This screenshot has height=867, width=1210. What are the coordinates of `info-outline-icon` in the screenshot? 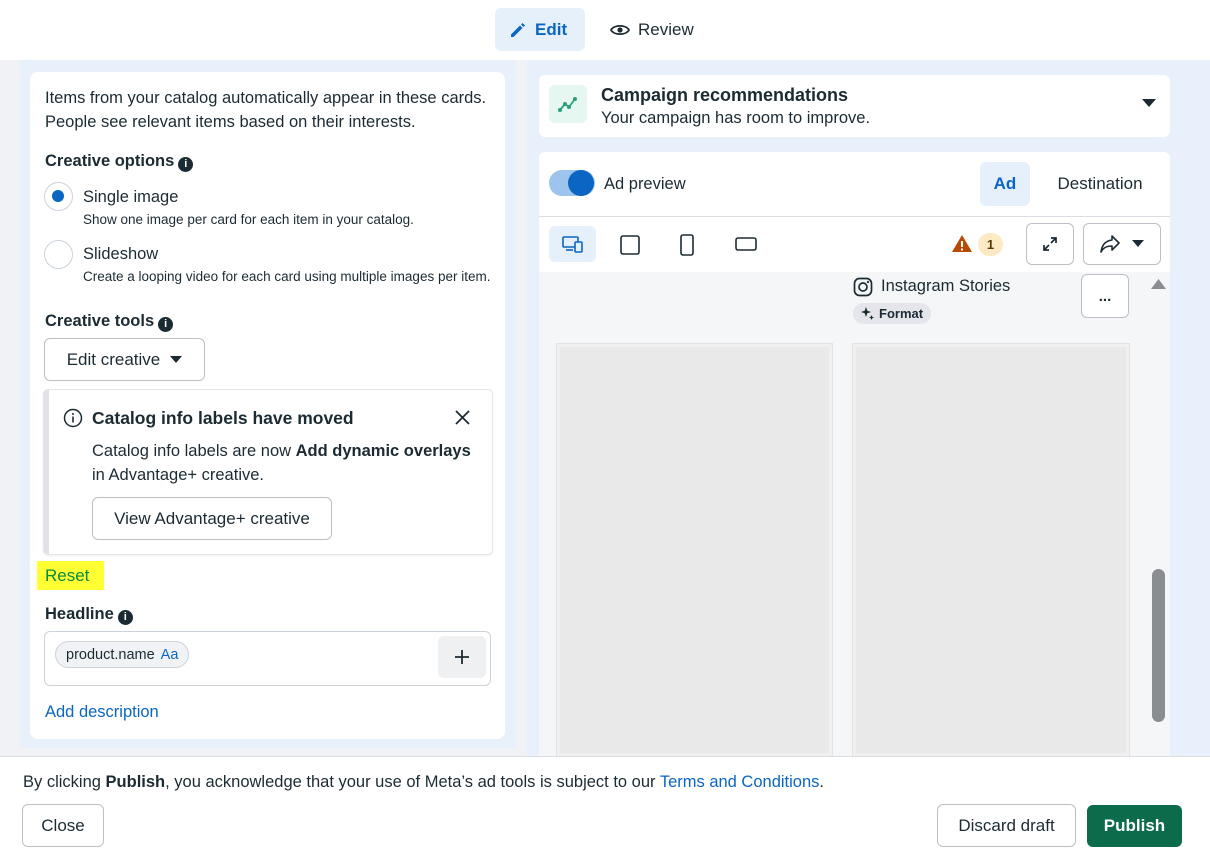 It's located at (73, 418).